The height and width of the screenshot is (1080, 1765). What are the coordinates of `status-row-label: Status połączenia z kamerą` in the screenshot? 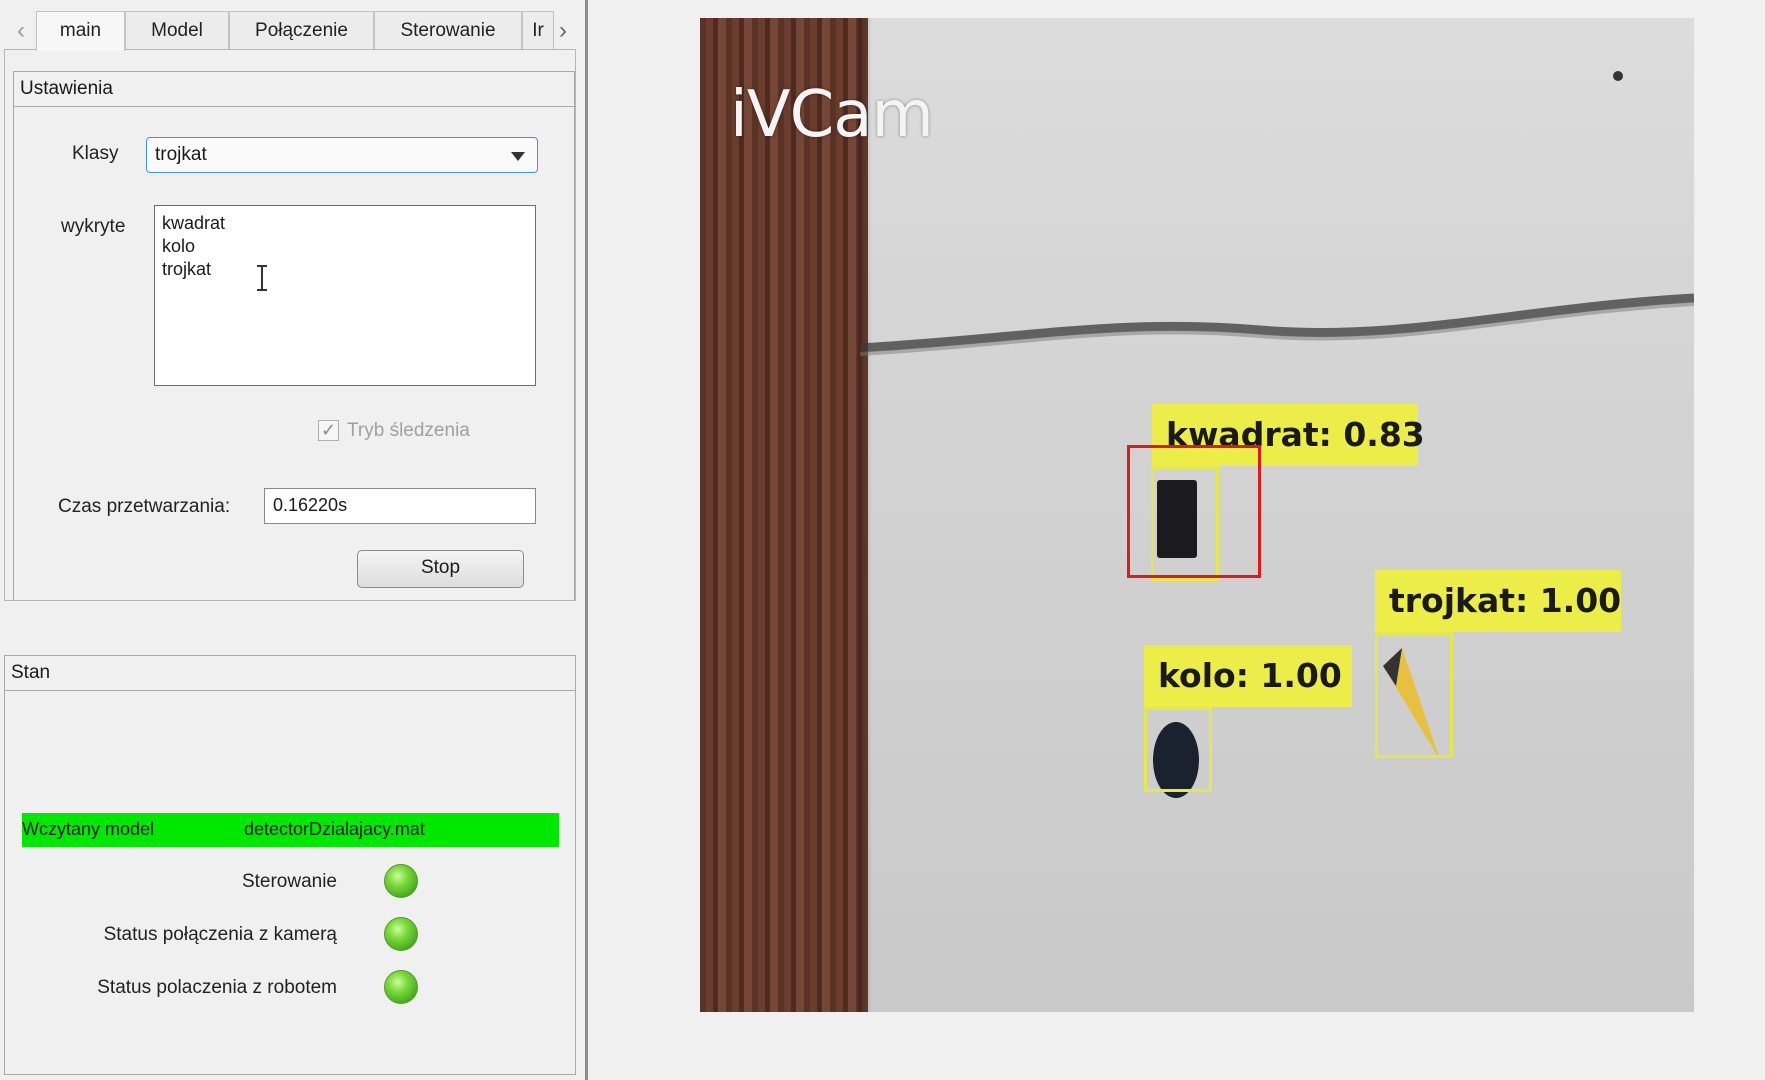 It's located at (220, 934).